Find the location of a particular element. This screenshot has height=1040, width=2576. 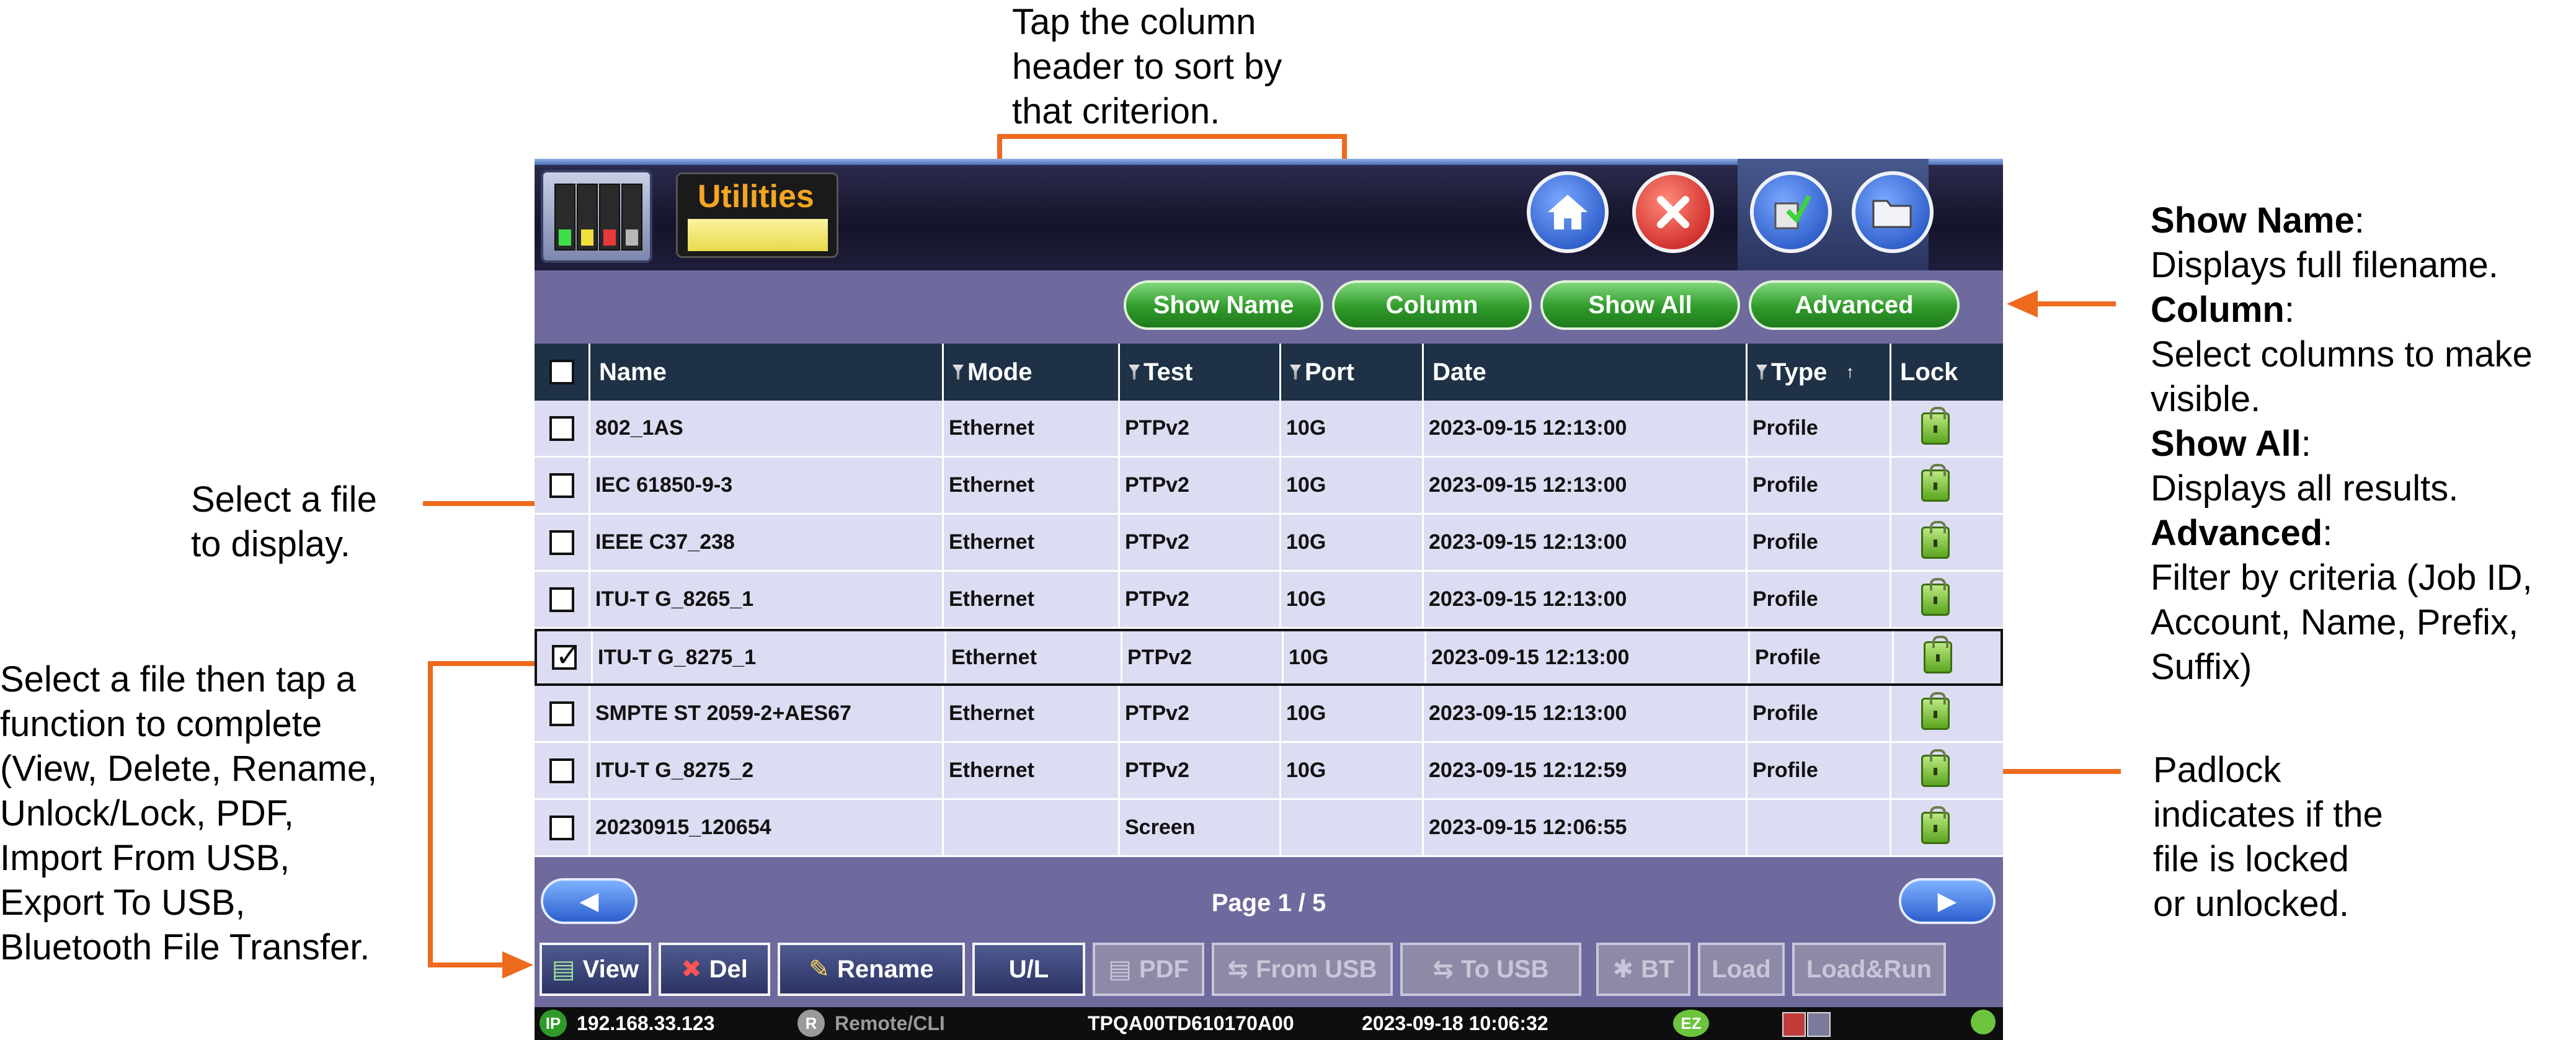

folder-icon is located at coordinates (1892, 214).